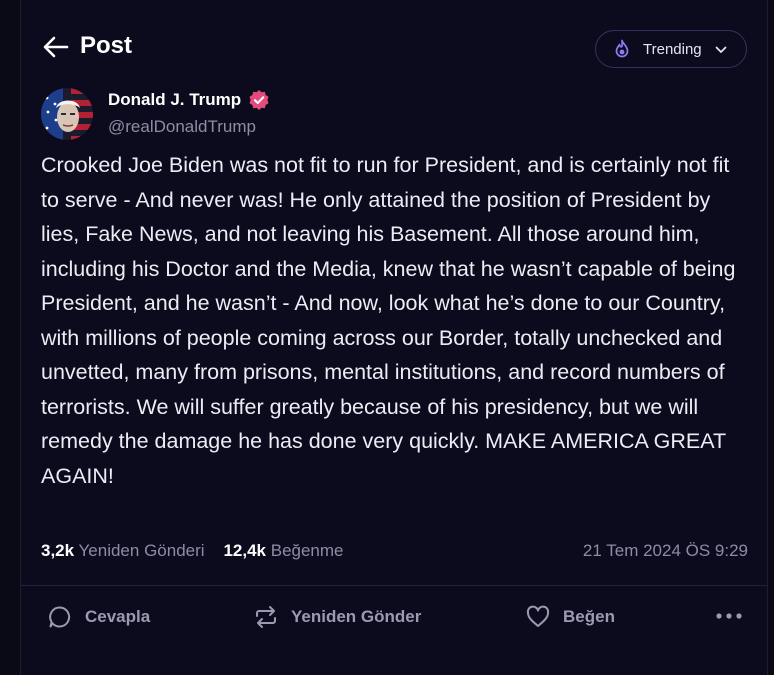 The image size is (774, 675). Describe the element at coordinates (307, 550) in the screenshot. I see `likes-label: Beğenme` at that location.